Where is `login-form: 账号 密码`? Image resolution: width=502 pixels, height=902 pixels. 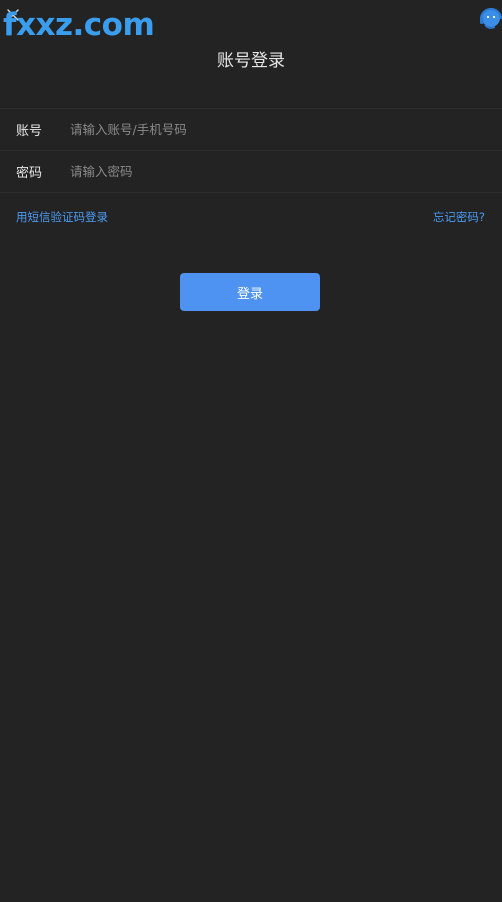 login-form: 账号 密码 is located at coordinates (251, 150).